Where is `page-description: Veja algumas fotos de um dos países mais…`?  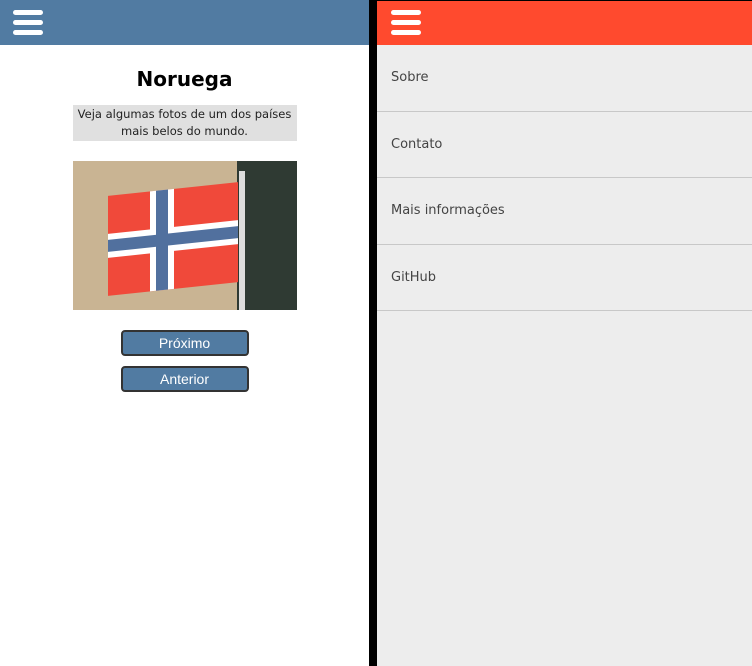 page-description: Veja algumas fotos de um dos países mais… is located at coordinates (184, 123).